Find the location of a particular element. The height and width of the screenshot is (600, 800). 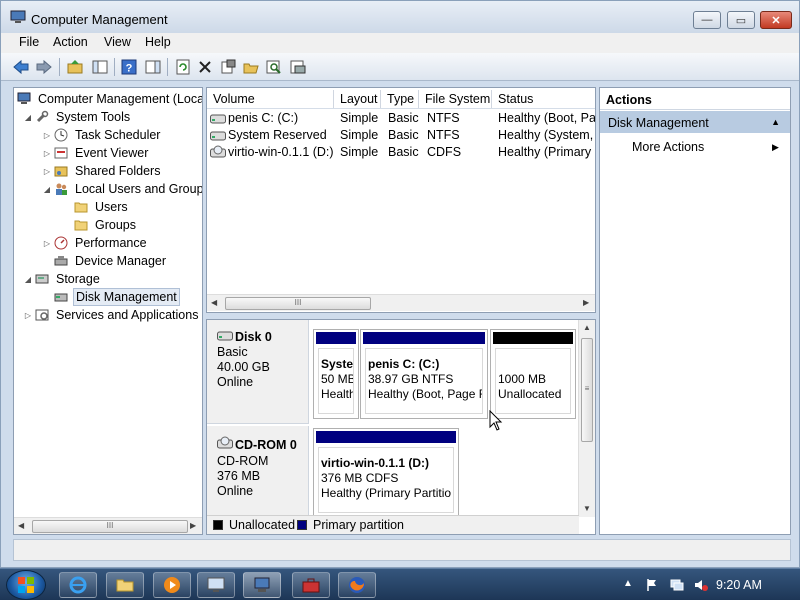

volume-horizontal-scrollbar: ◀ III ▶ is located at coordinates (401, 302).